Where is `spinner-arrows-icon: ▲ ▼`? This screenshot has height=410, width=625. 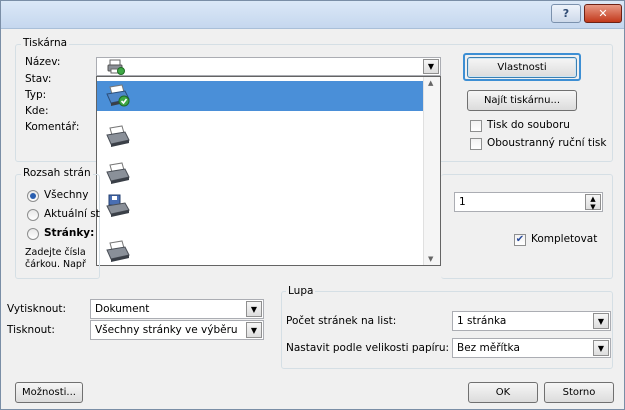
spinner-arrows-icon: ▲ ▼ is located at coordinates (593, 202).